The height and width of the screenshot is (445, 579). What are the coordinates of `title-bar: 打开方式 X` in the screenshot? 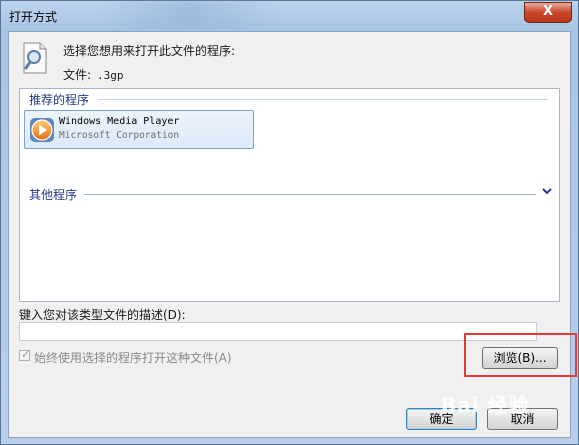 It's located at (289, 16).